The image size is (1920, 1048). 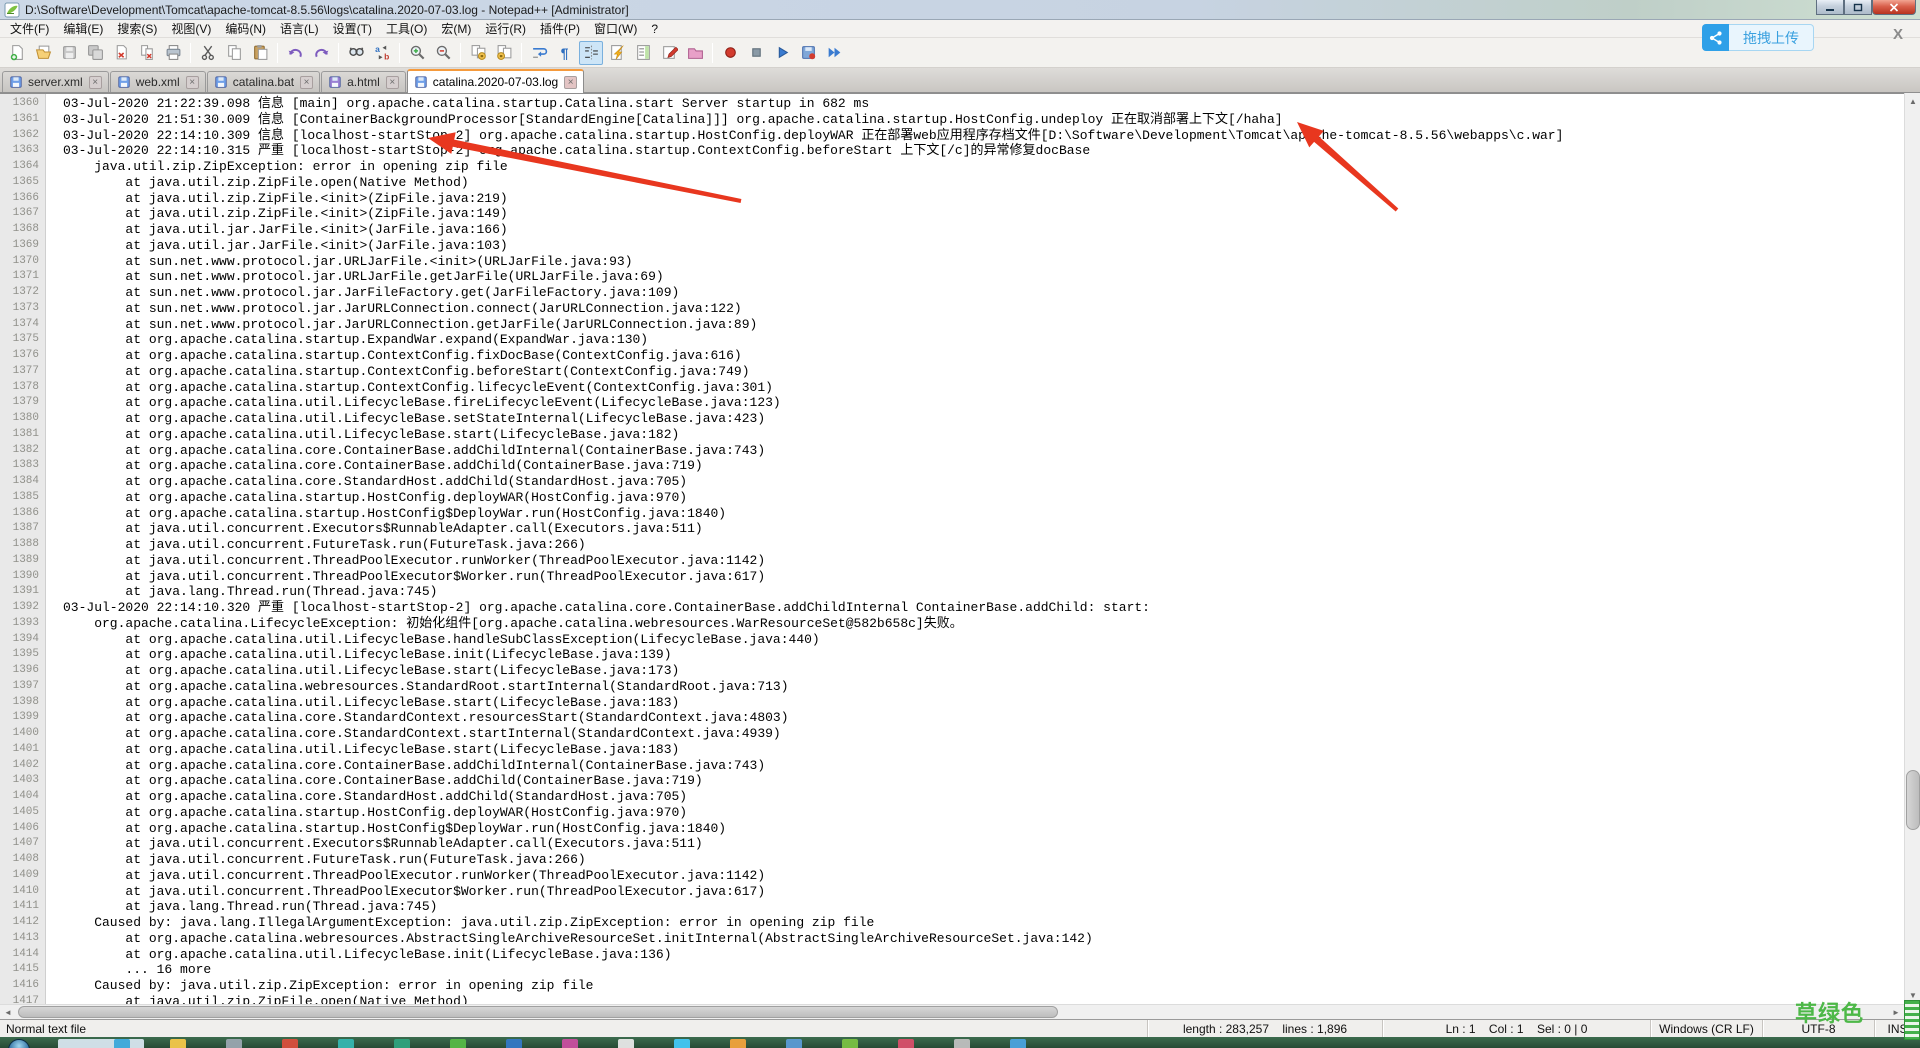 What do you see at coordinates (8, 1012) in the screenshot?
I see `scroll-left-arrow-icon: ◄` at bounding box center [8, 1012].